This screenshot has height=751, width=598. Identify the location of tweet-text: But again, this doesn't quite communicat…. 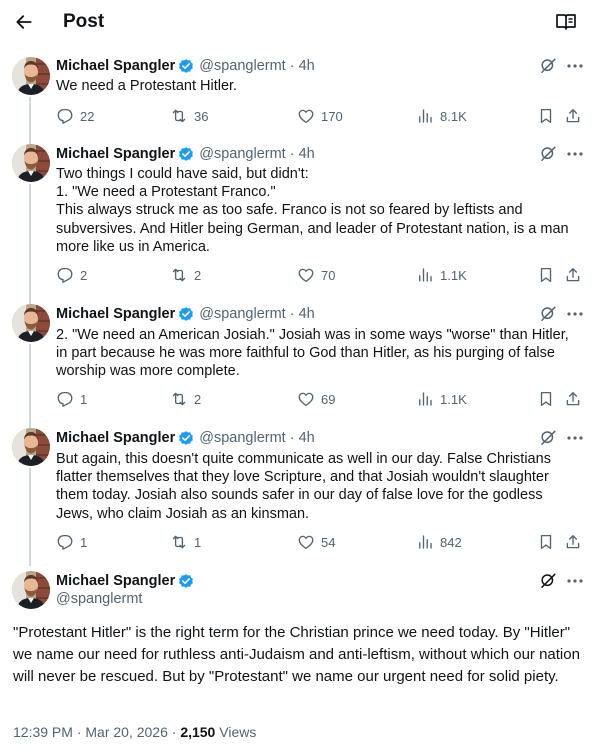
(303, 486).